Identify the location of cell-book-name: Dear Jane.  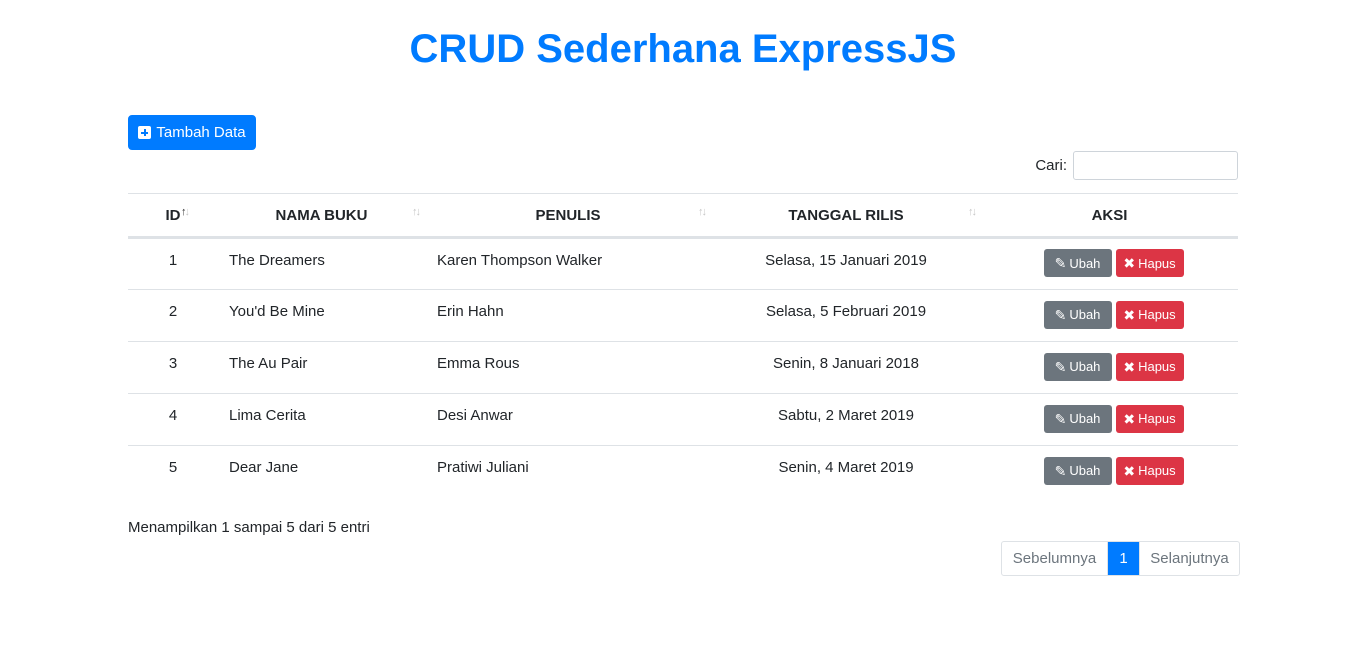
(264, 468).